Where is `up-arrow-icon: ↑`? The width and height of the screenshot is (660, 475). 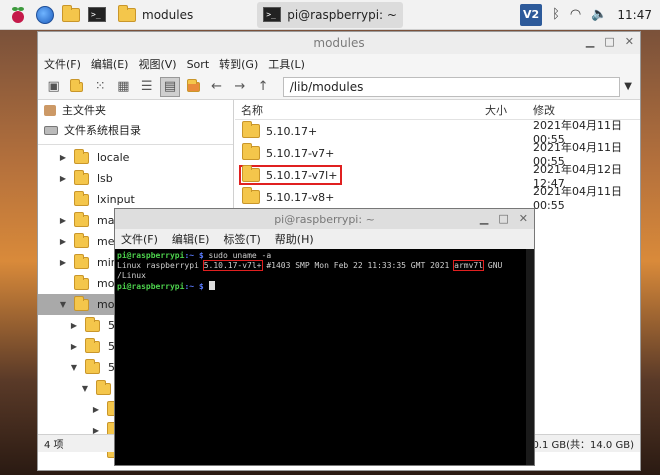
up-arrow-icon: ↑ is located at coordinates (262, 87).